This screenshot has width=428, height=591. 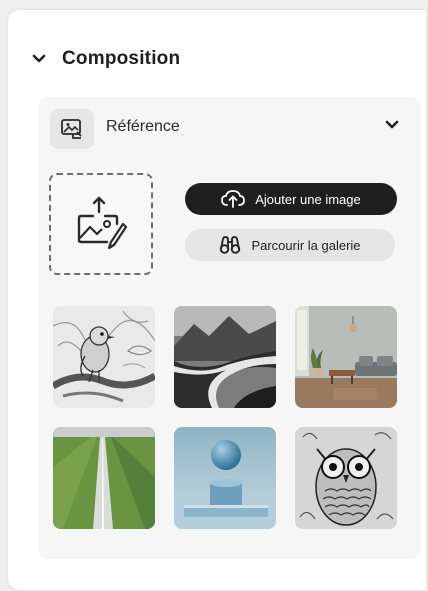 I want to click on image-upload-dropzone, so click(x=101, y=224).